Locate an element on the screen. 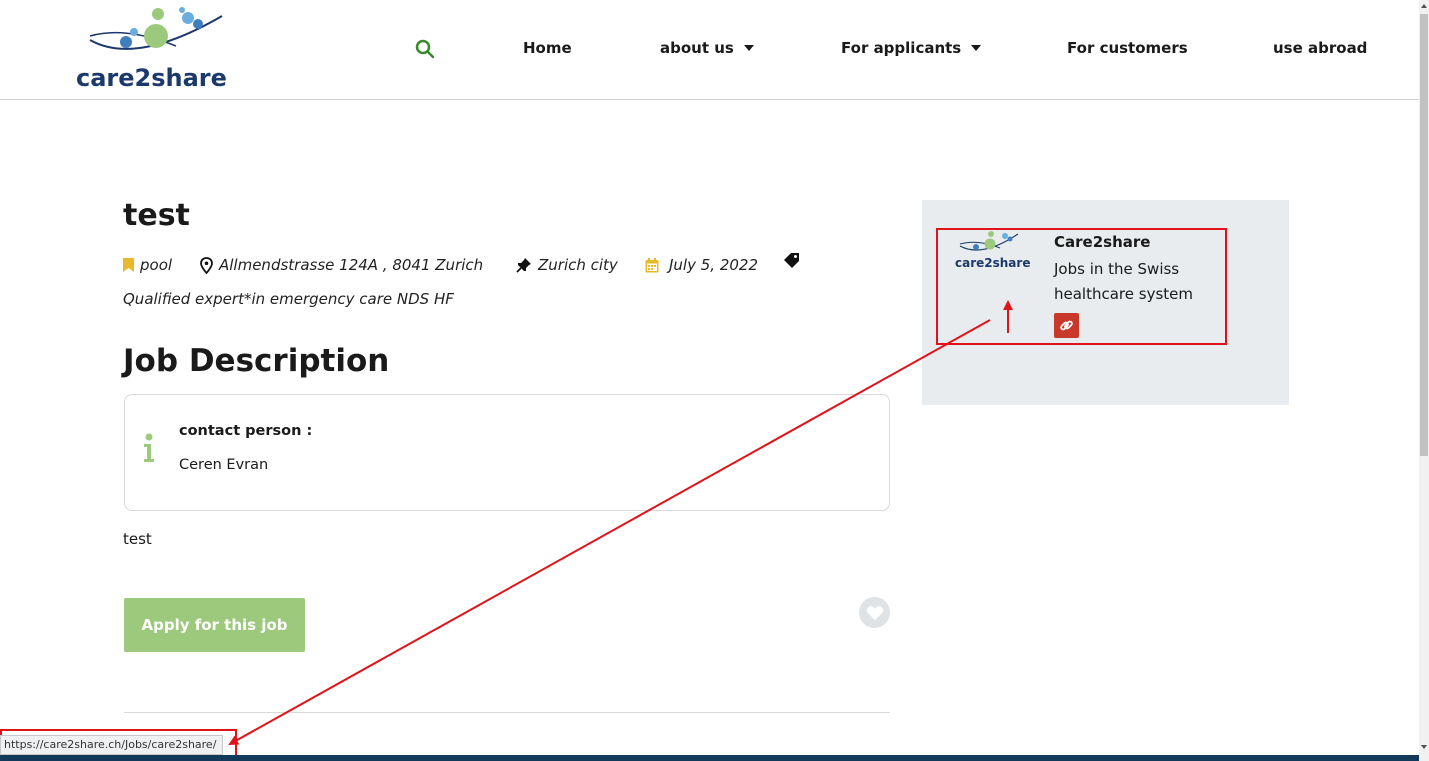 The height and width of the screenshot is (761, 1429). job-address-label: Allmendstrasse 124A , 8041 Zurich is located at coordinates (351, 265).